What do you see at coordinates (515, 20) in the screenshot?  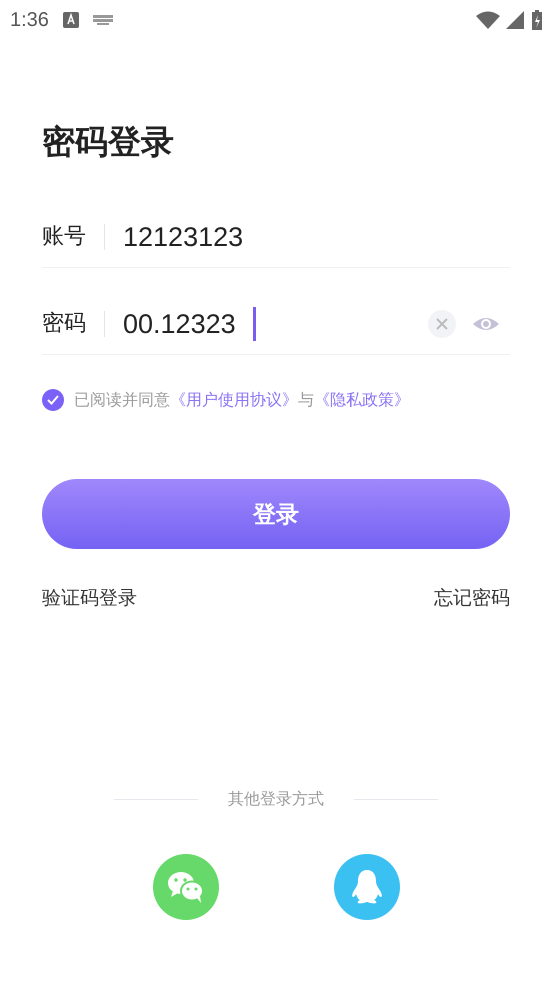 I see `signal-icon` at bounding box center [515, 20].